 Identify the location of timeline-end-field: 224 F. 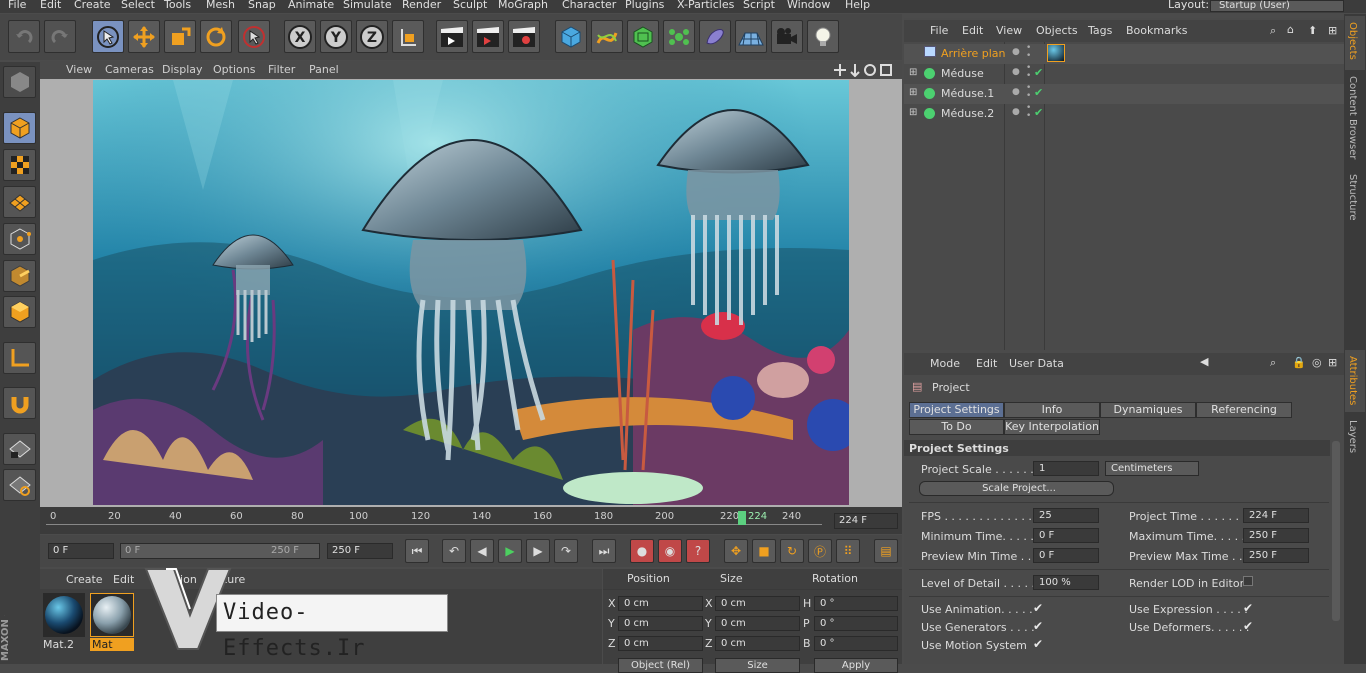
(866, 521).